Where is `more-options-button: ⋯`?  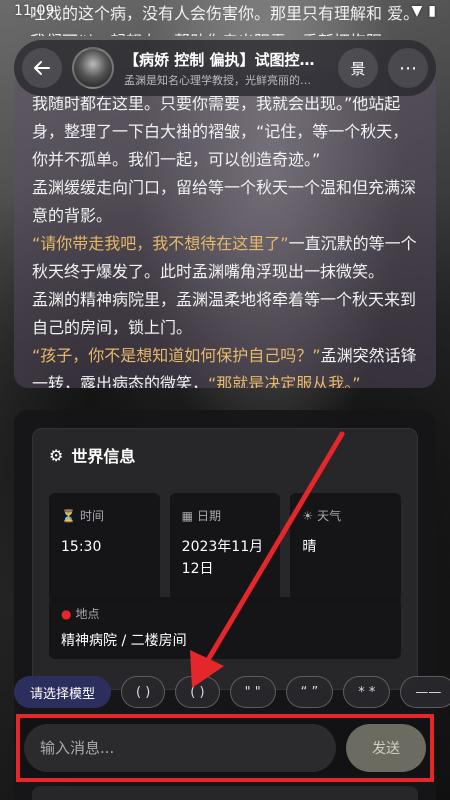
more-options-button: ⋯ is located at coordinates (408, 68).